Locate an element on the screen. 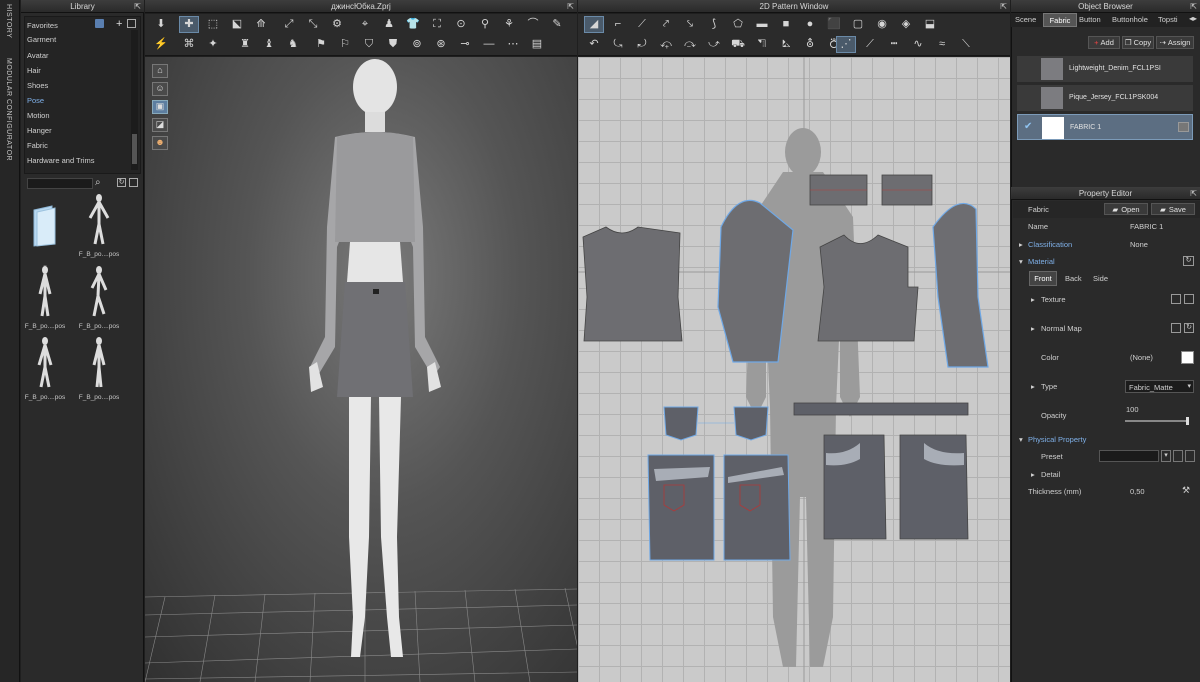  texture-row: ▸ Texture is located at coordinates (1106, 299).